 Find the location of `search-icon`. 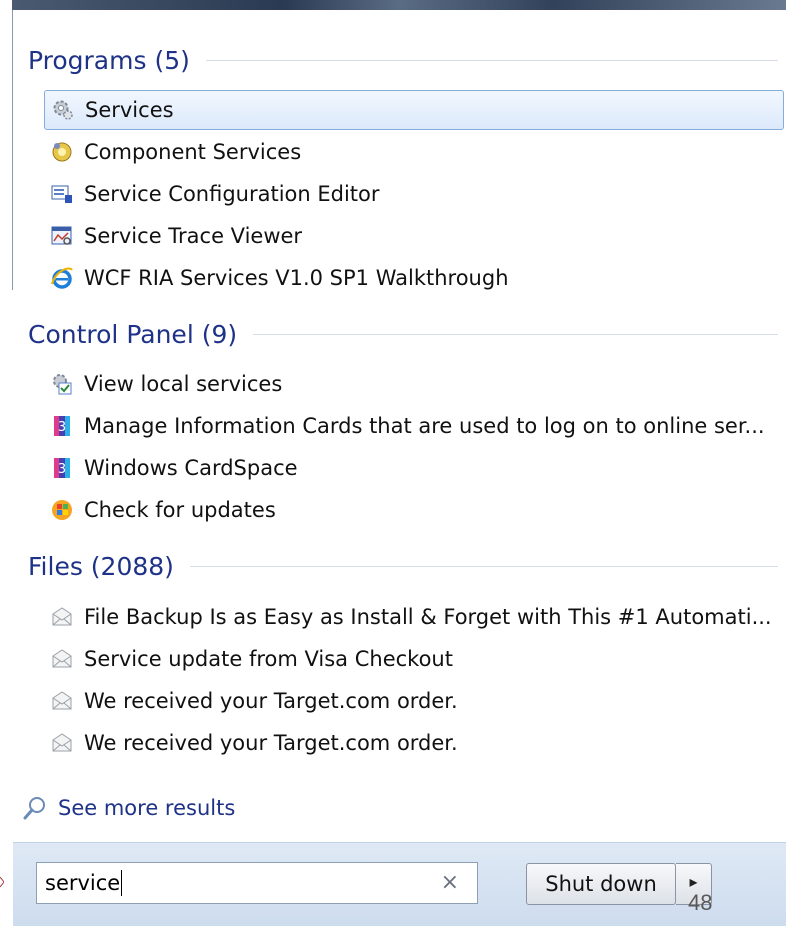

search-icon is located at coordinates (35, 808).